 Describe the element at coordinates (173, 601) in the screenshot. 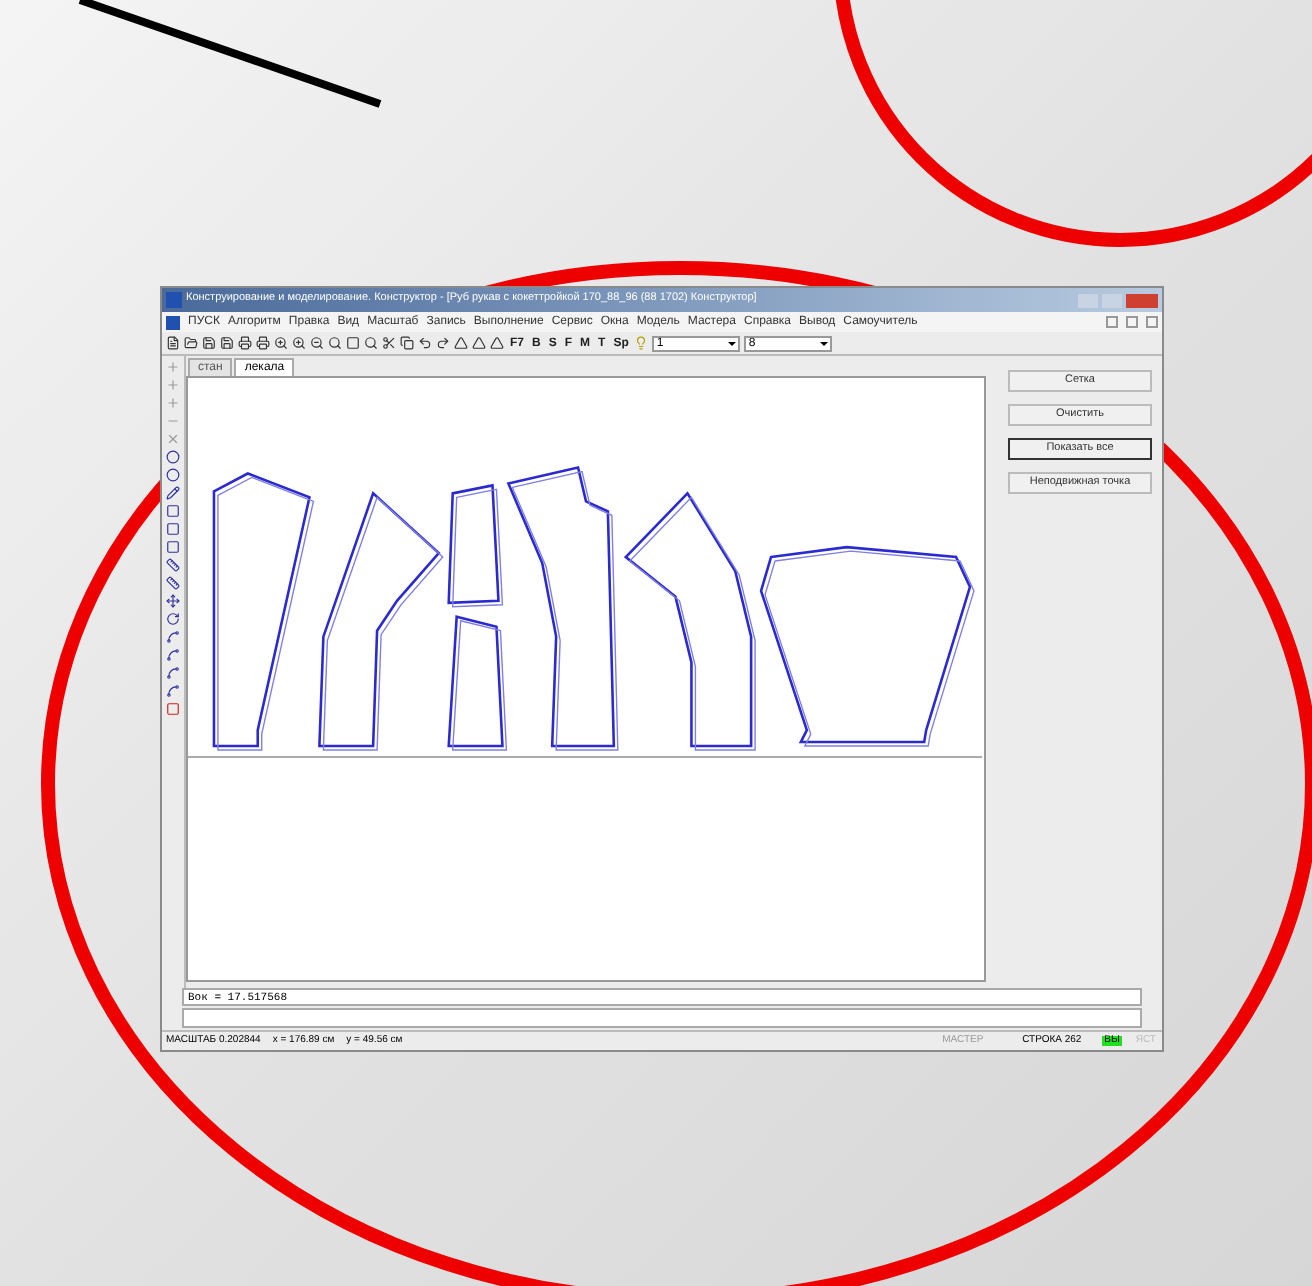

I see `move-icon` at that location.